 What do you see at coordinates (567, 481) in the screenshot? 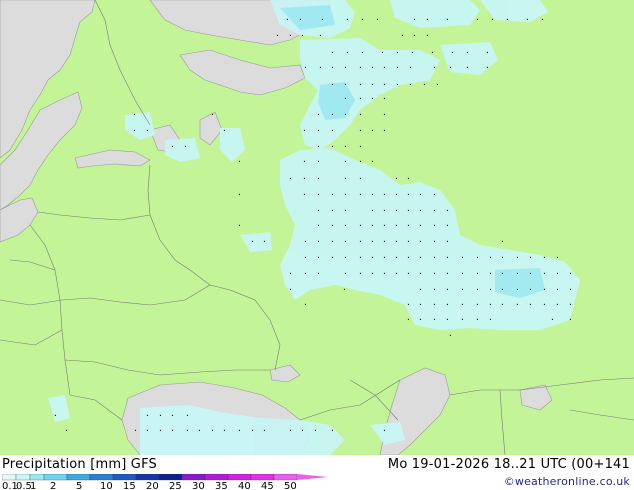
I see `credit-link: ©weatheronline.co.uk` at bounding box center [567, 481].